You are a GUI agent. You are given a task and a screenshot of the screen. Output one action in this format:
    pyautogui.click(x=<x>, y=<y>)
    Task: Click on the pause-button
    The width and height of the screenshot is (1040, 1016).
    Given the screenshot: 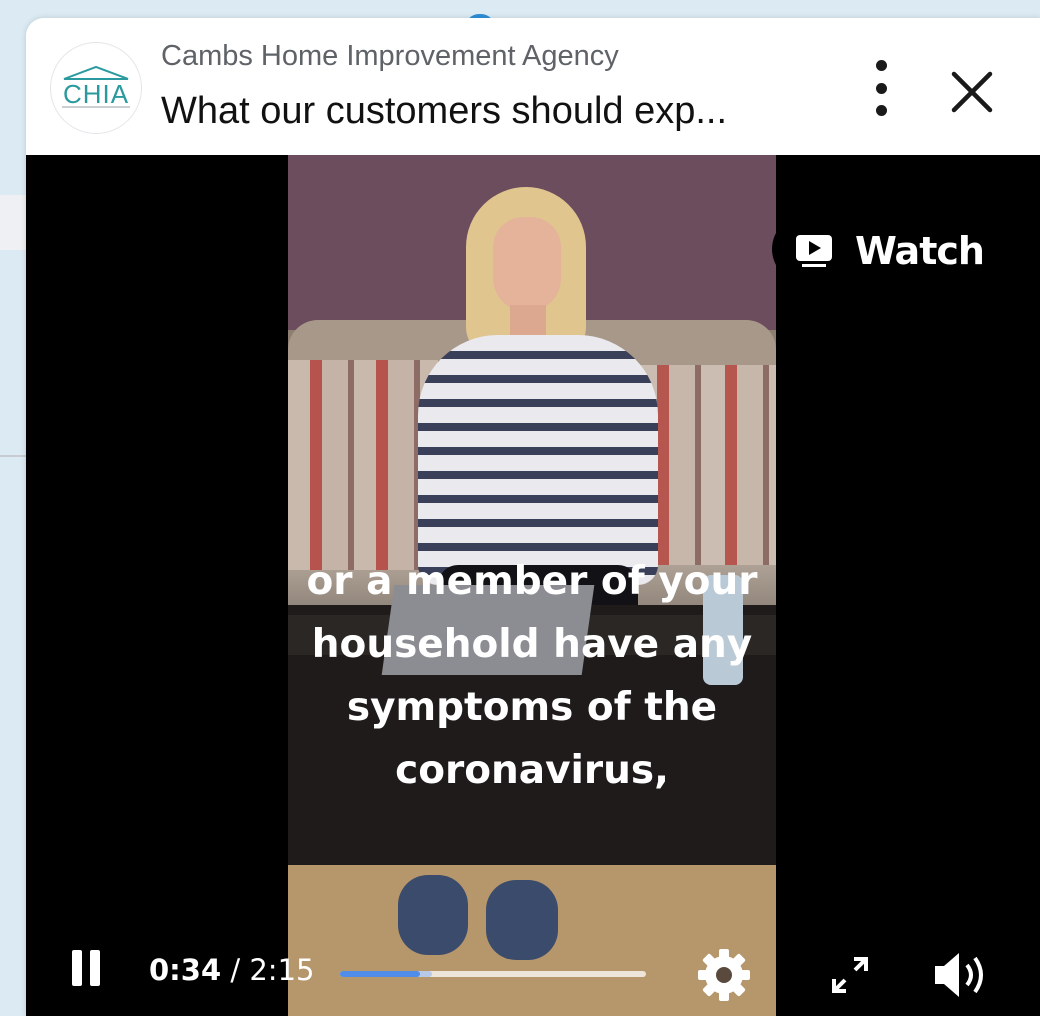 What is the action you would take?
    pyautogui.click(x=90, y=969)
    